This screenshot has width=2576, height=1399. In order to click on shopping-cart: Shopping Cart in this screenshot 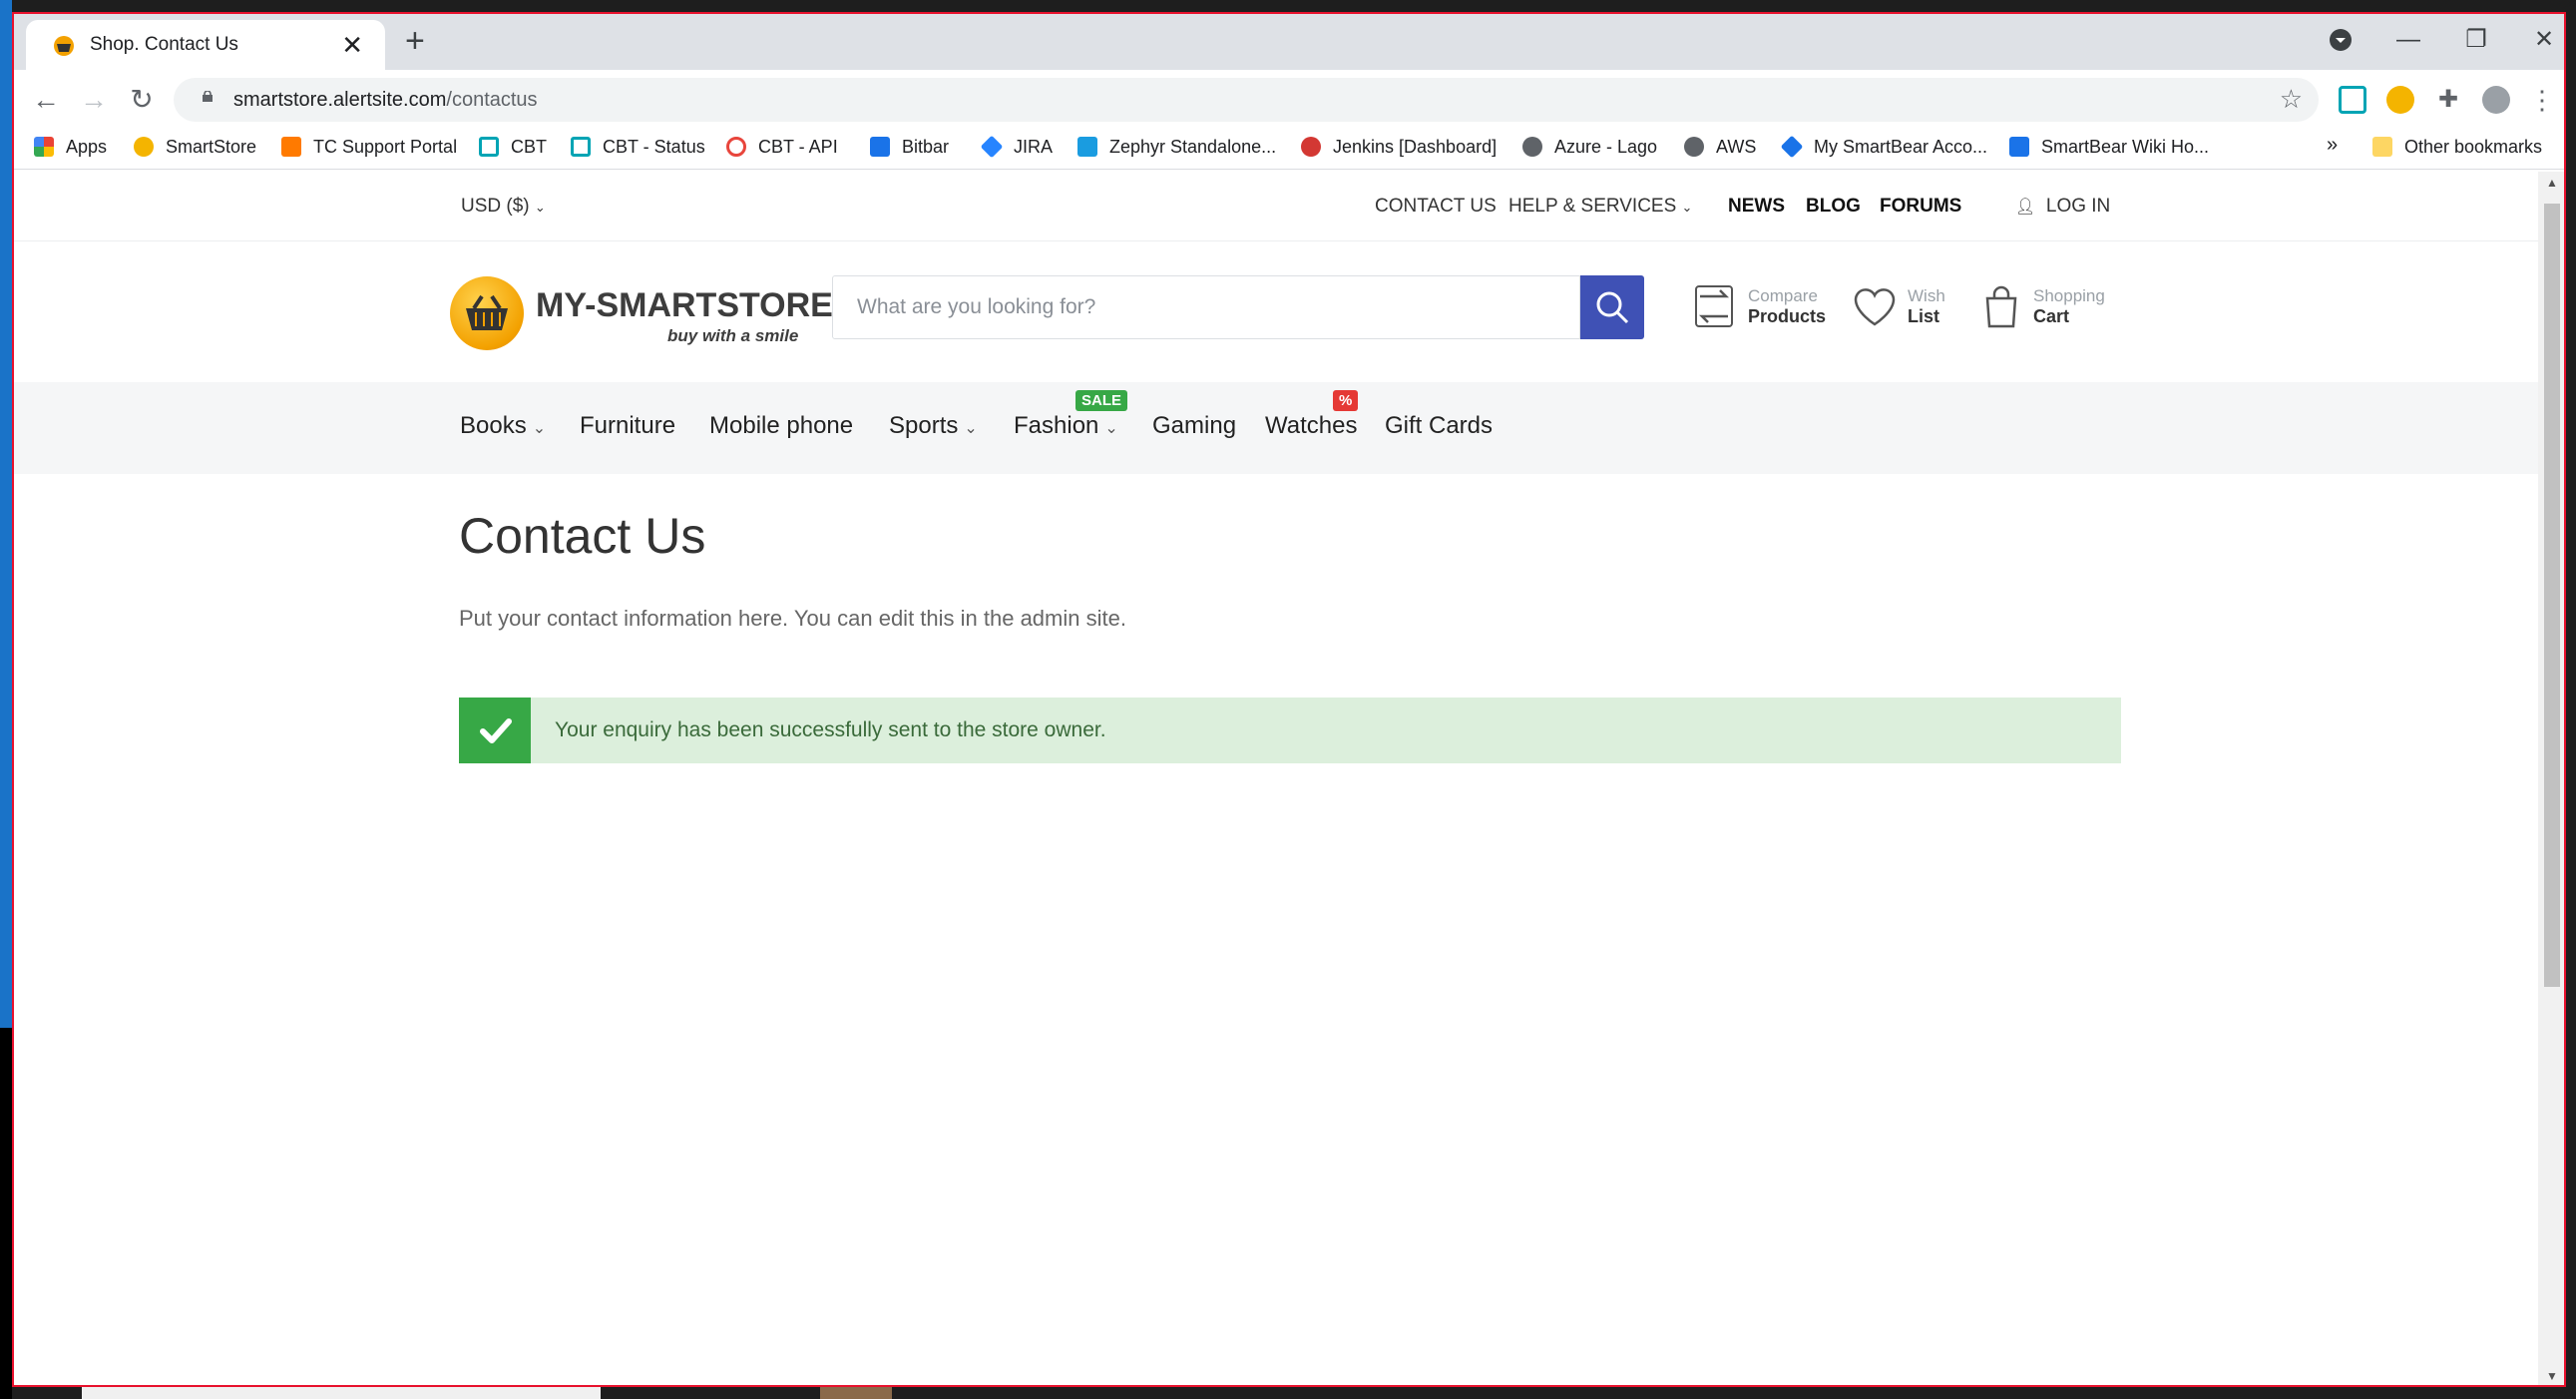, I will do `click(2051, 308)`.